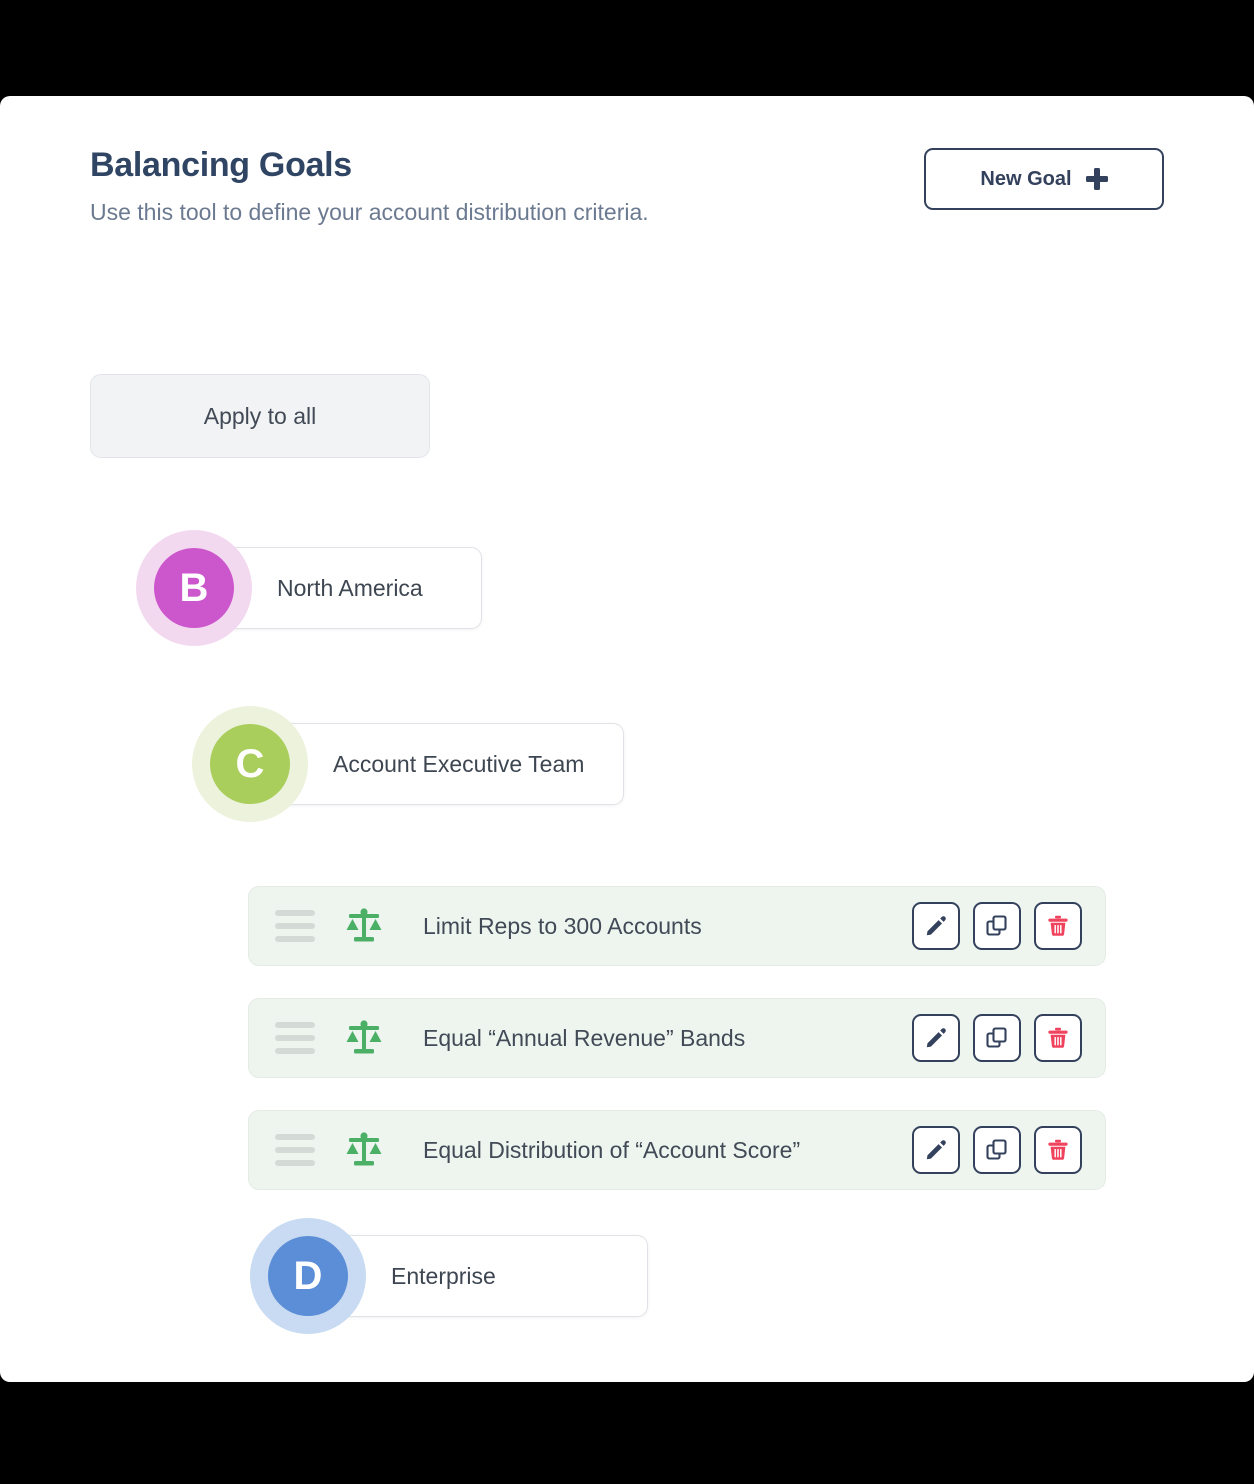 This screenshot has height=1484, width=1254. Describe the element at coordinates (612, 1149) in the screenshot. I see `goal-title: Equal Distribution of “Account Score”` at that location.